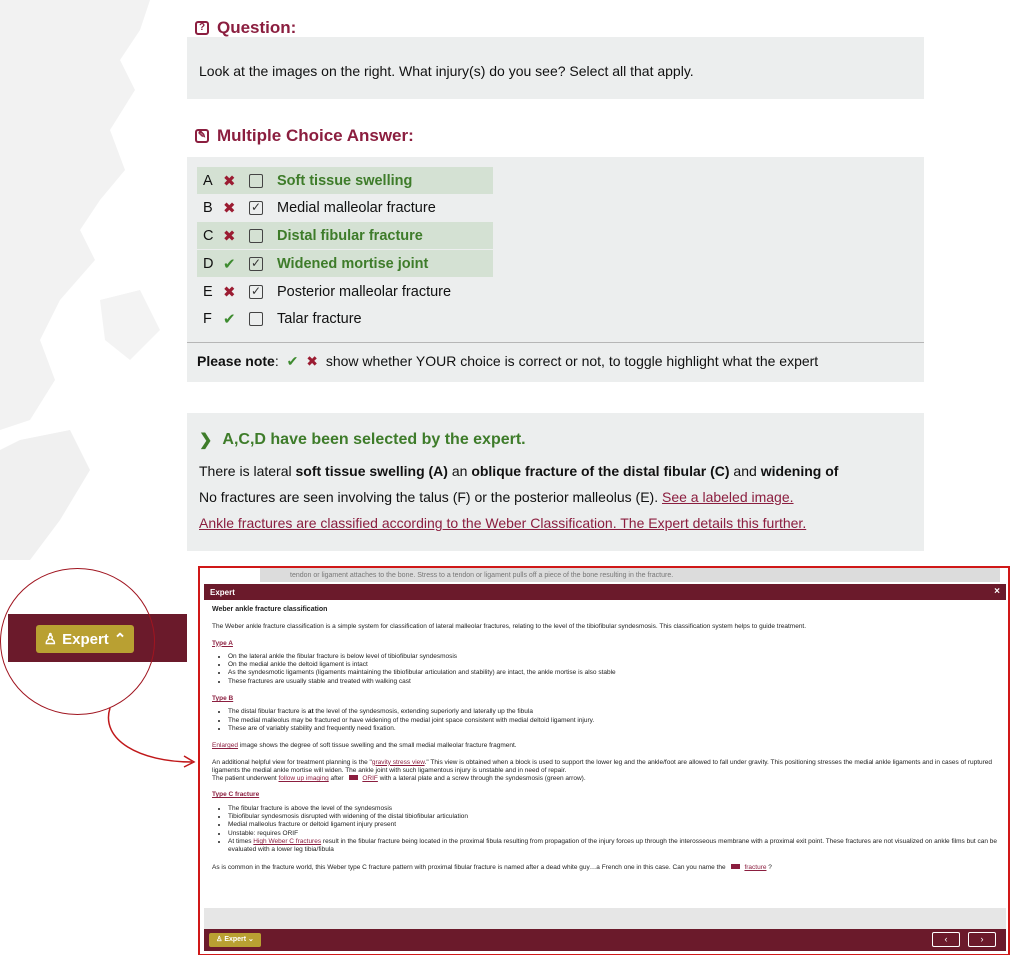  Describe the element at coordinates (755, 867) in the screenshot. I see `fracture-link: fracture` at that location.